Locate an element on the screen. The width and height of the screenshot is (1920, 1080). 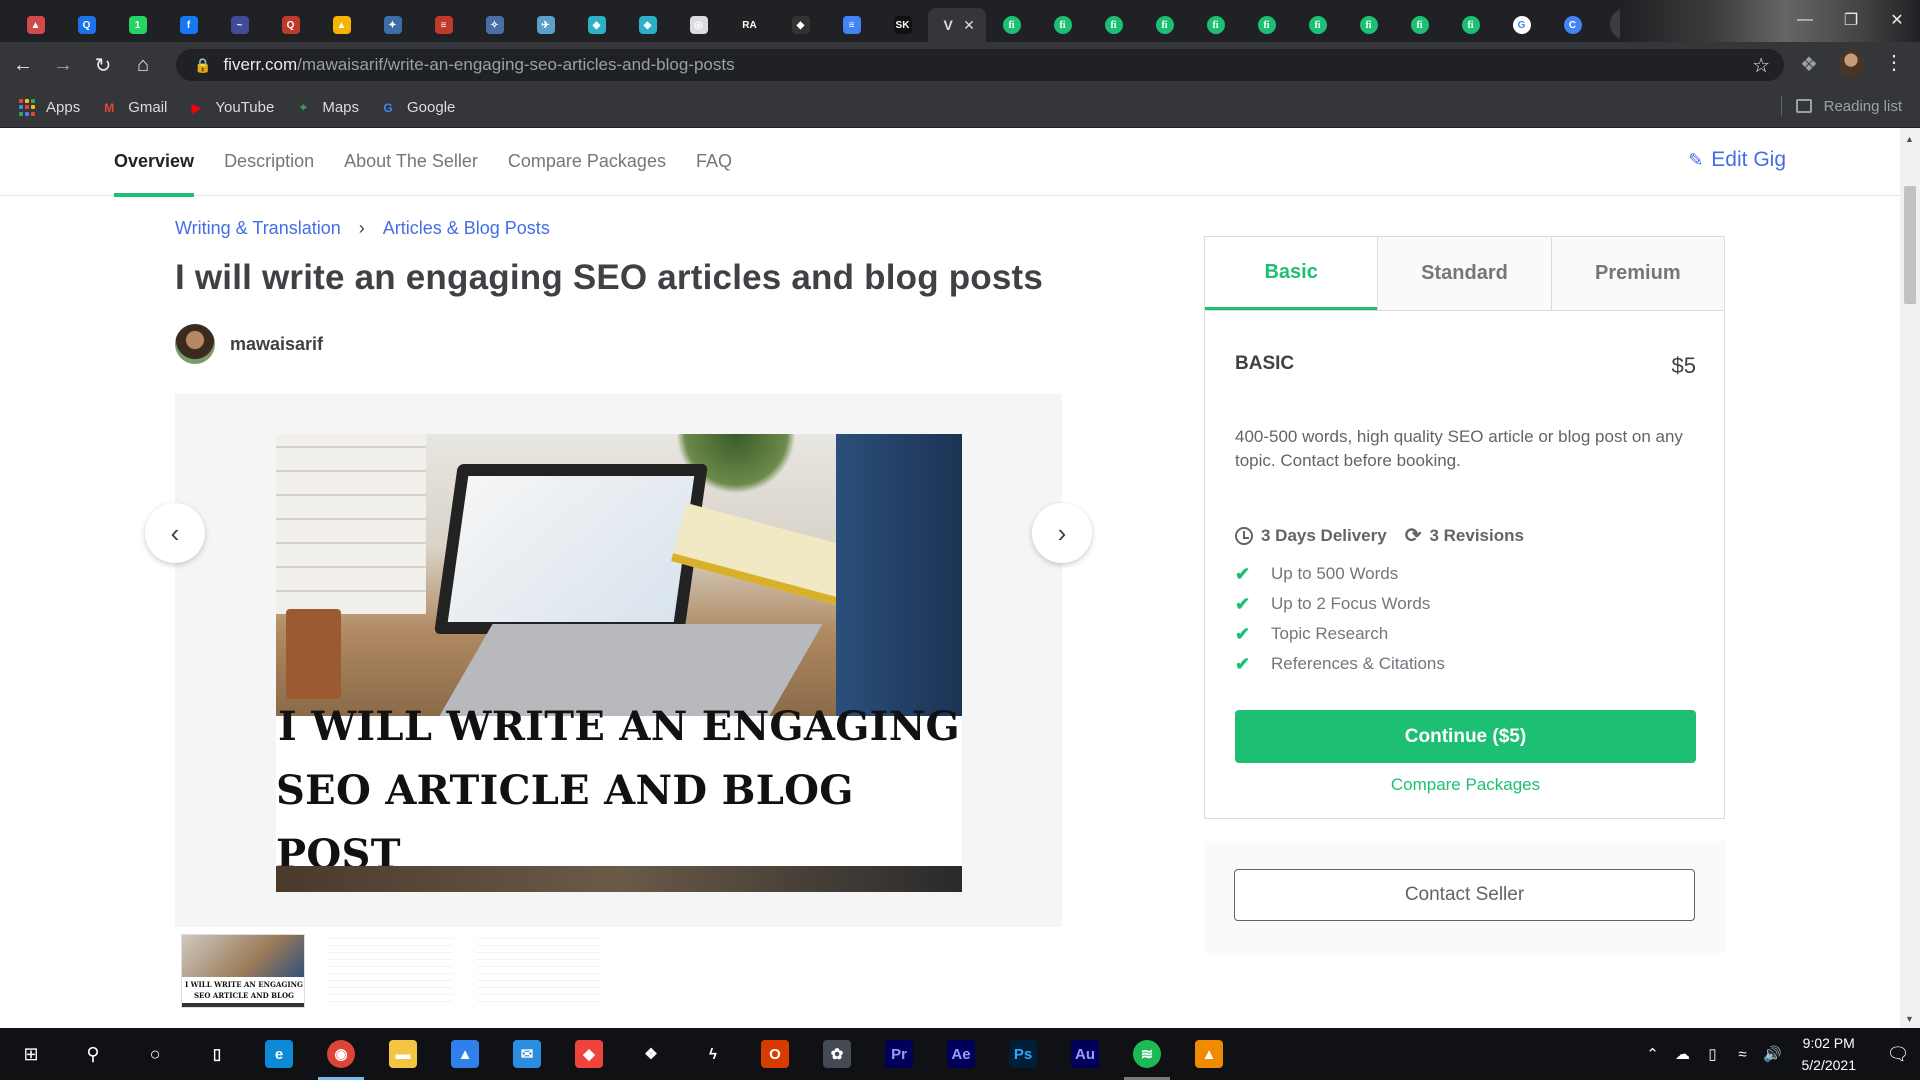
minimize-icon: — is located at coordinates (1805, 20).